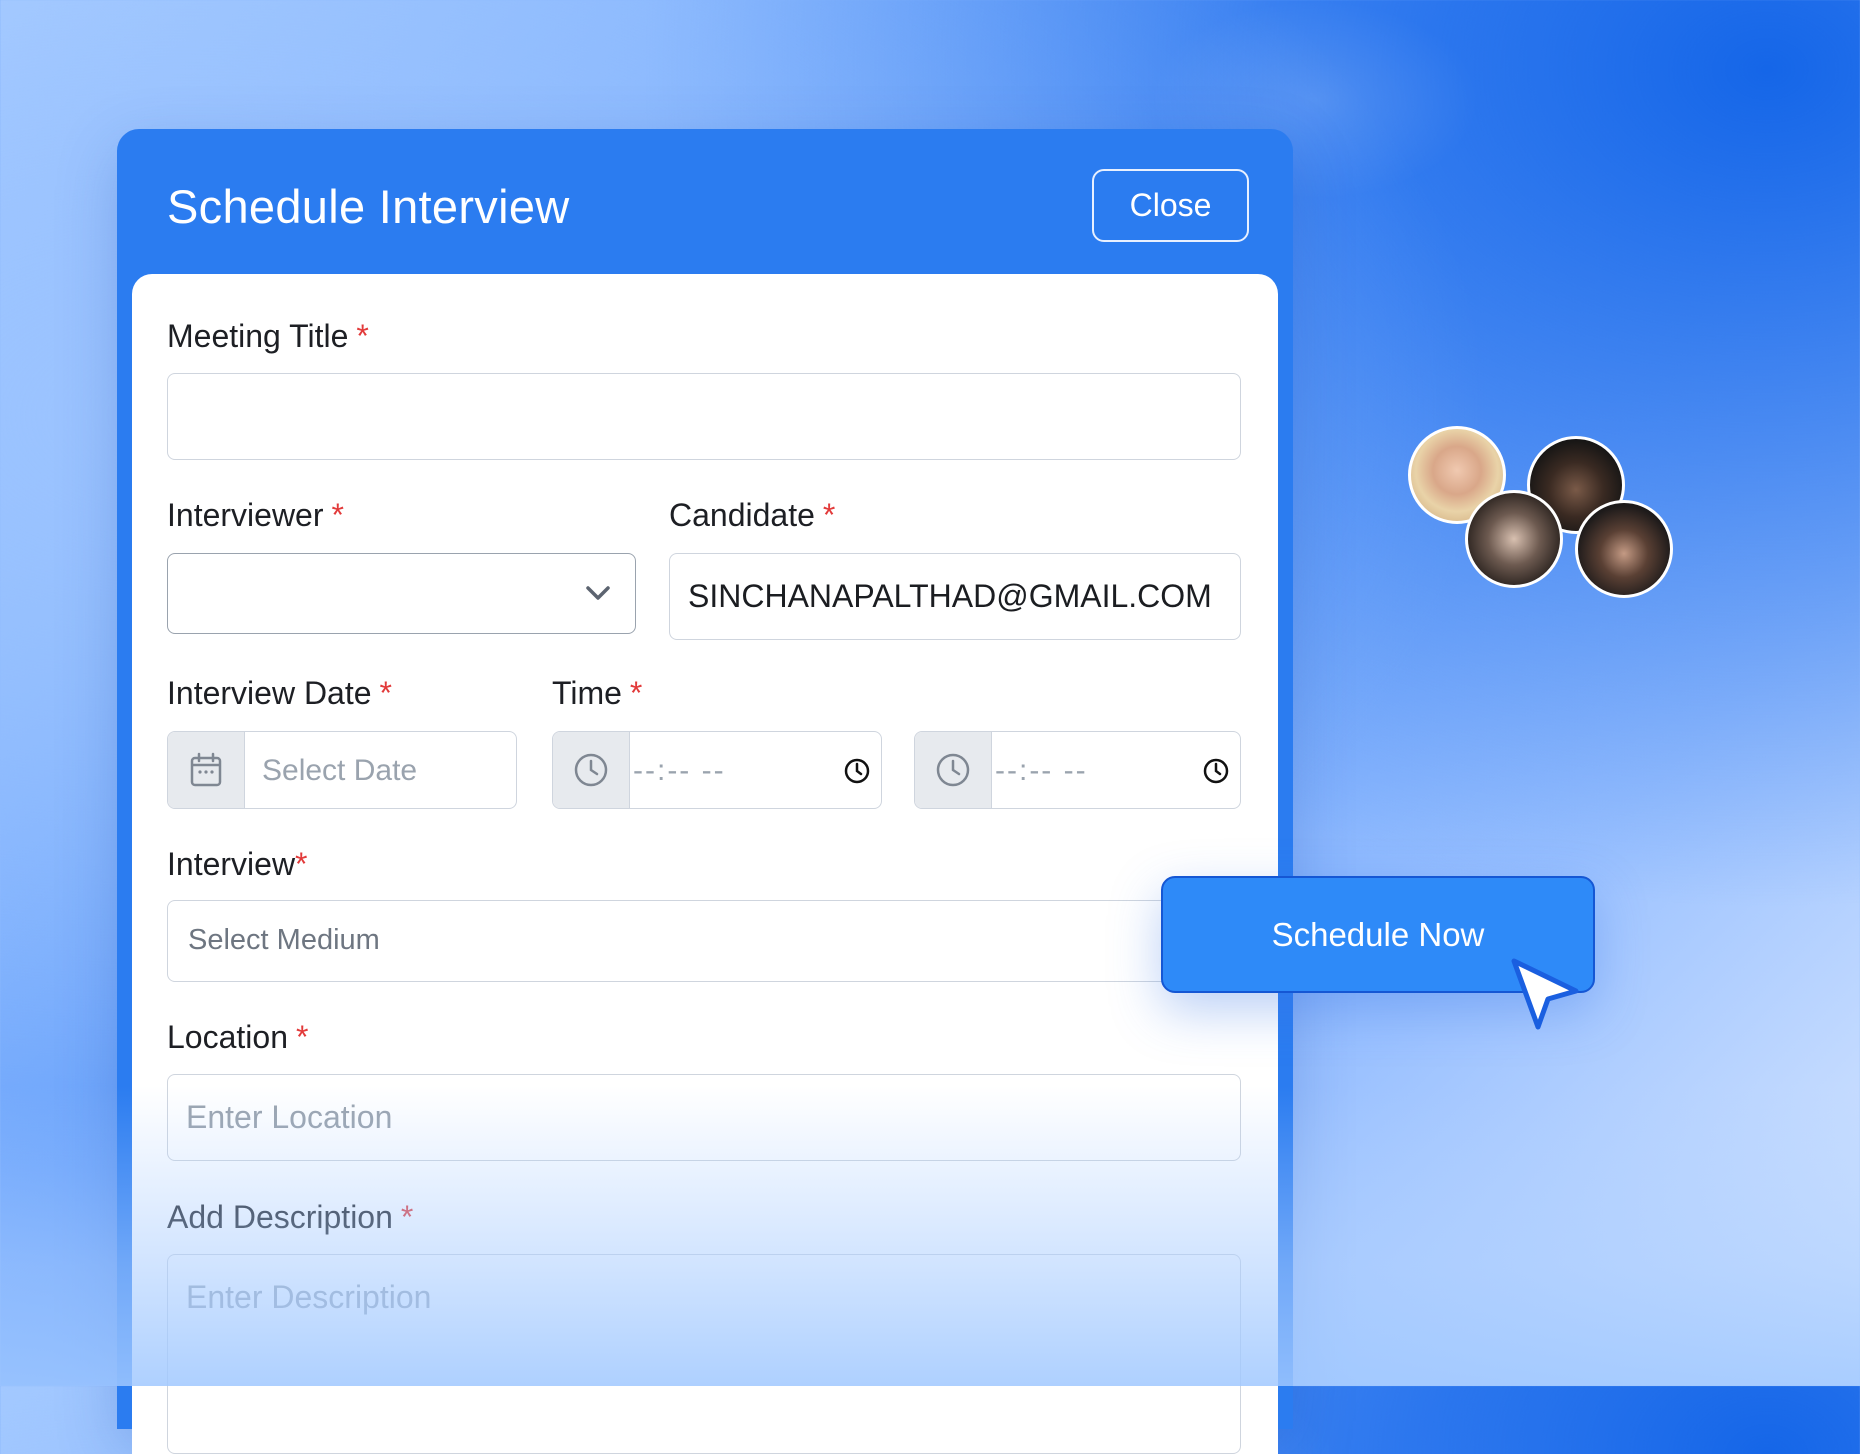 This screenshot has height=1454, width=1860. Describe the element at coordinates (704, 416) in the screenshot. I see `meeting-title-input` at that location.